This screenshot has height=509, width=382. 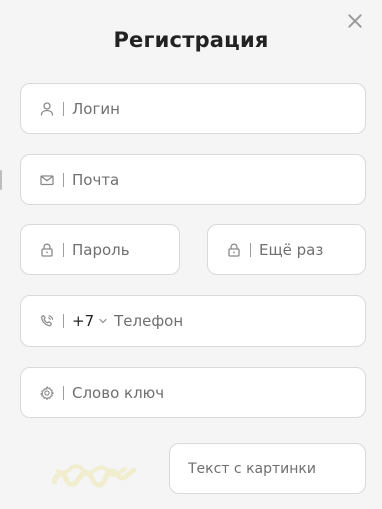 I want to click on password-repeat-field: Ещё раз, so click(x=286, y=249).